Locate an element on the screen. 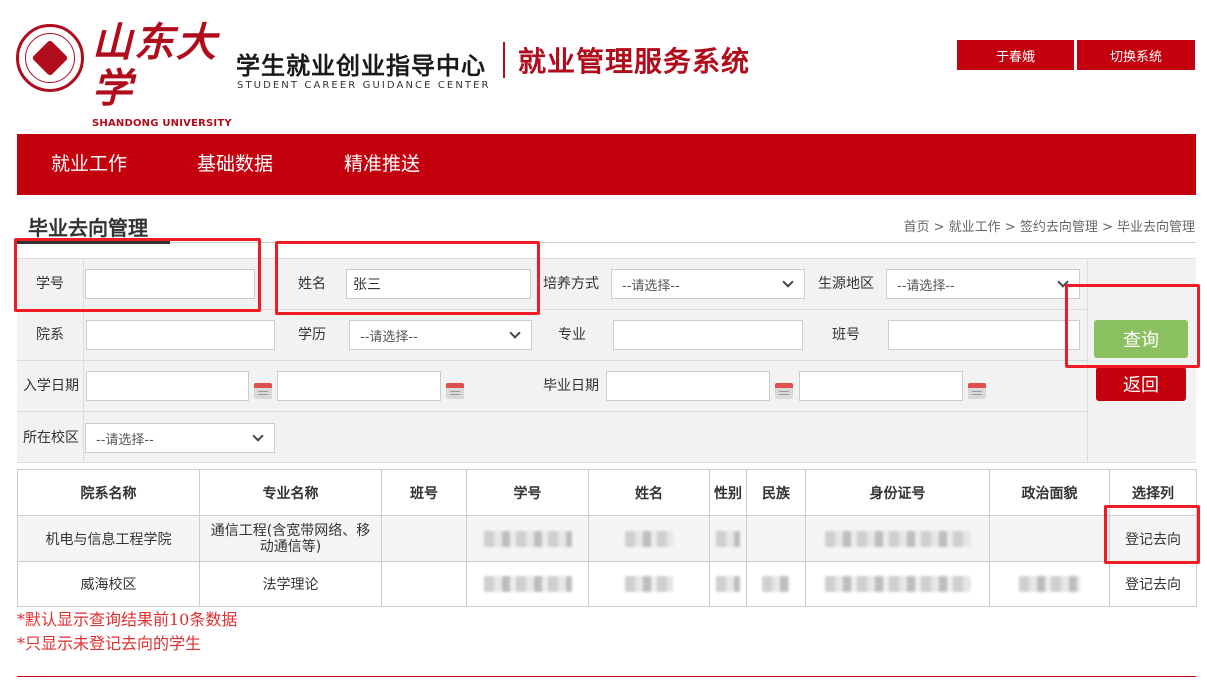 The image size is (1207, 685). title-divider is located at coordinates (606, 242).